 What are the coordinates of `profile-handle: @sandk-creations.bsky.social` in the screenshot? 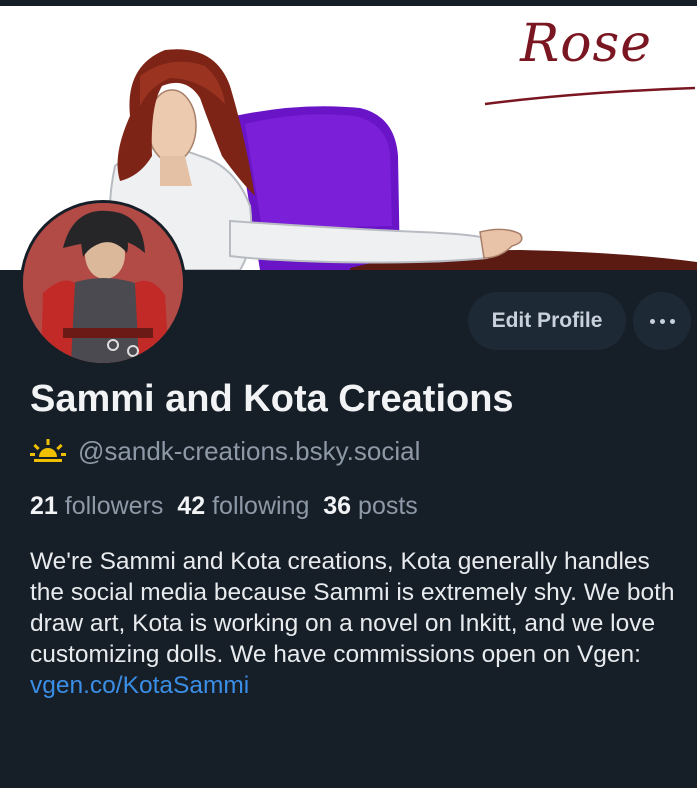 It's located at (249, 451).